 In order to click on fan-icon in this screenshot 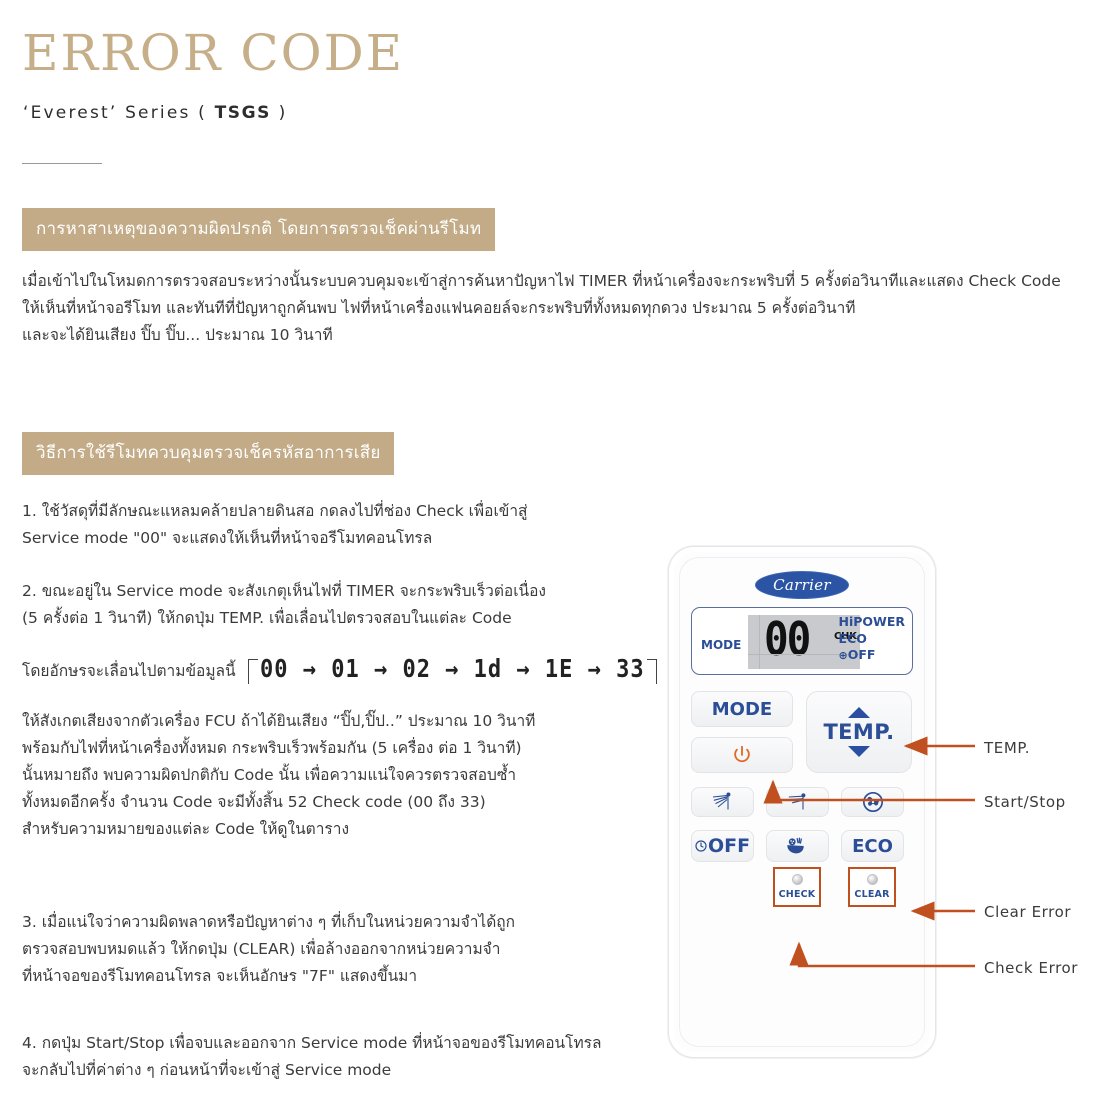, I will do `click(872, 802)`.